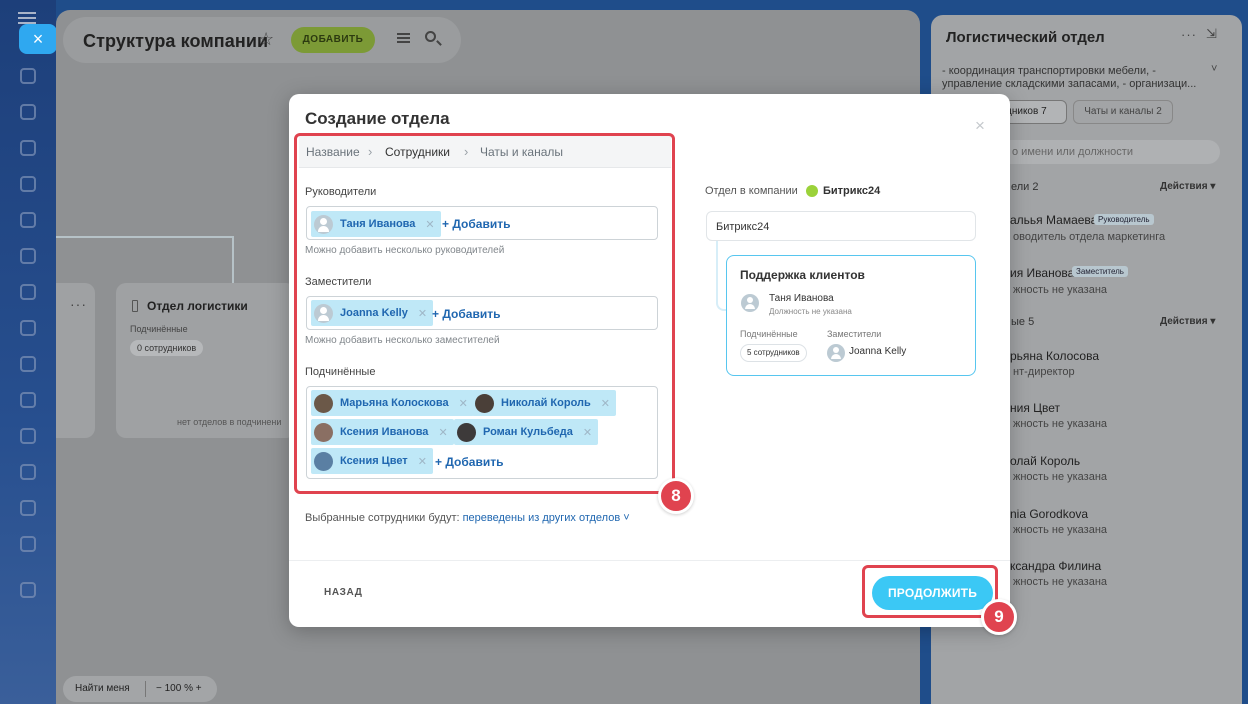  I want to click on bitrix24-logo-icon, so click(812, 191).